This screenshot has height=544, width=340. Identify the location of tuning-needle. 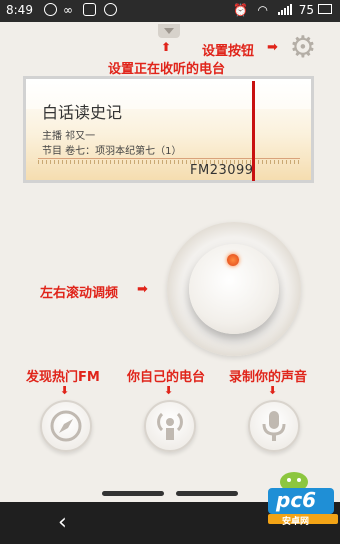
(253, 131).